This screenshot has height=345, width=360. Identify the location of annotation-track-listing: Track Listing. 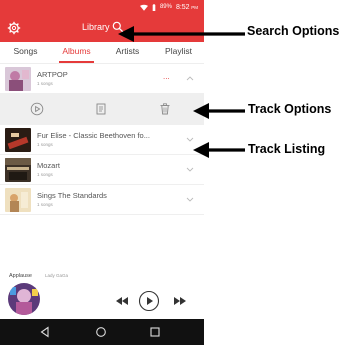
(287, 149).